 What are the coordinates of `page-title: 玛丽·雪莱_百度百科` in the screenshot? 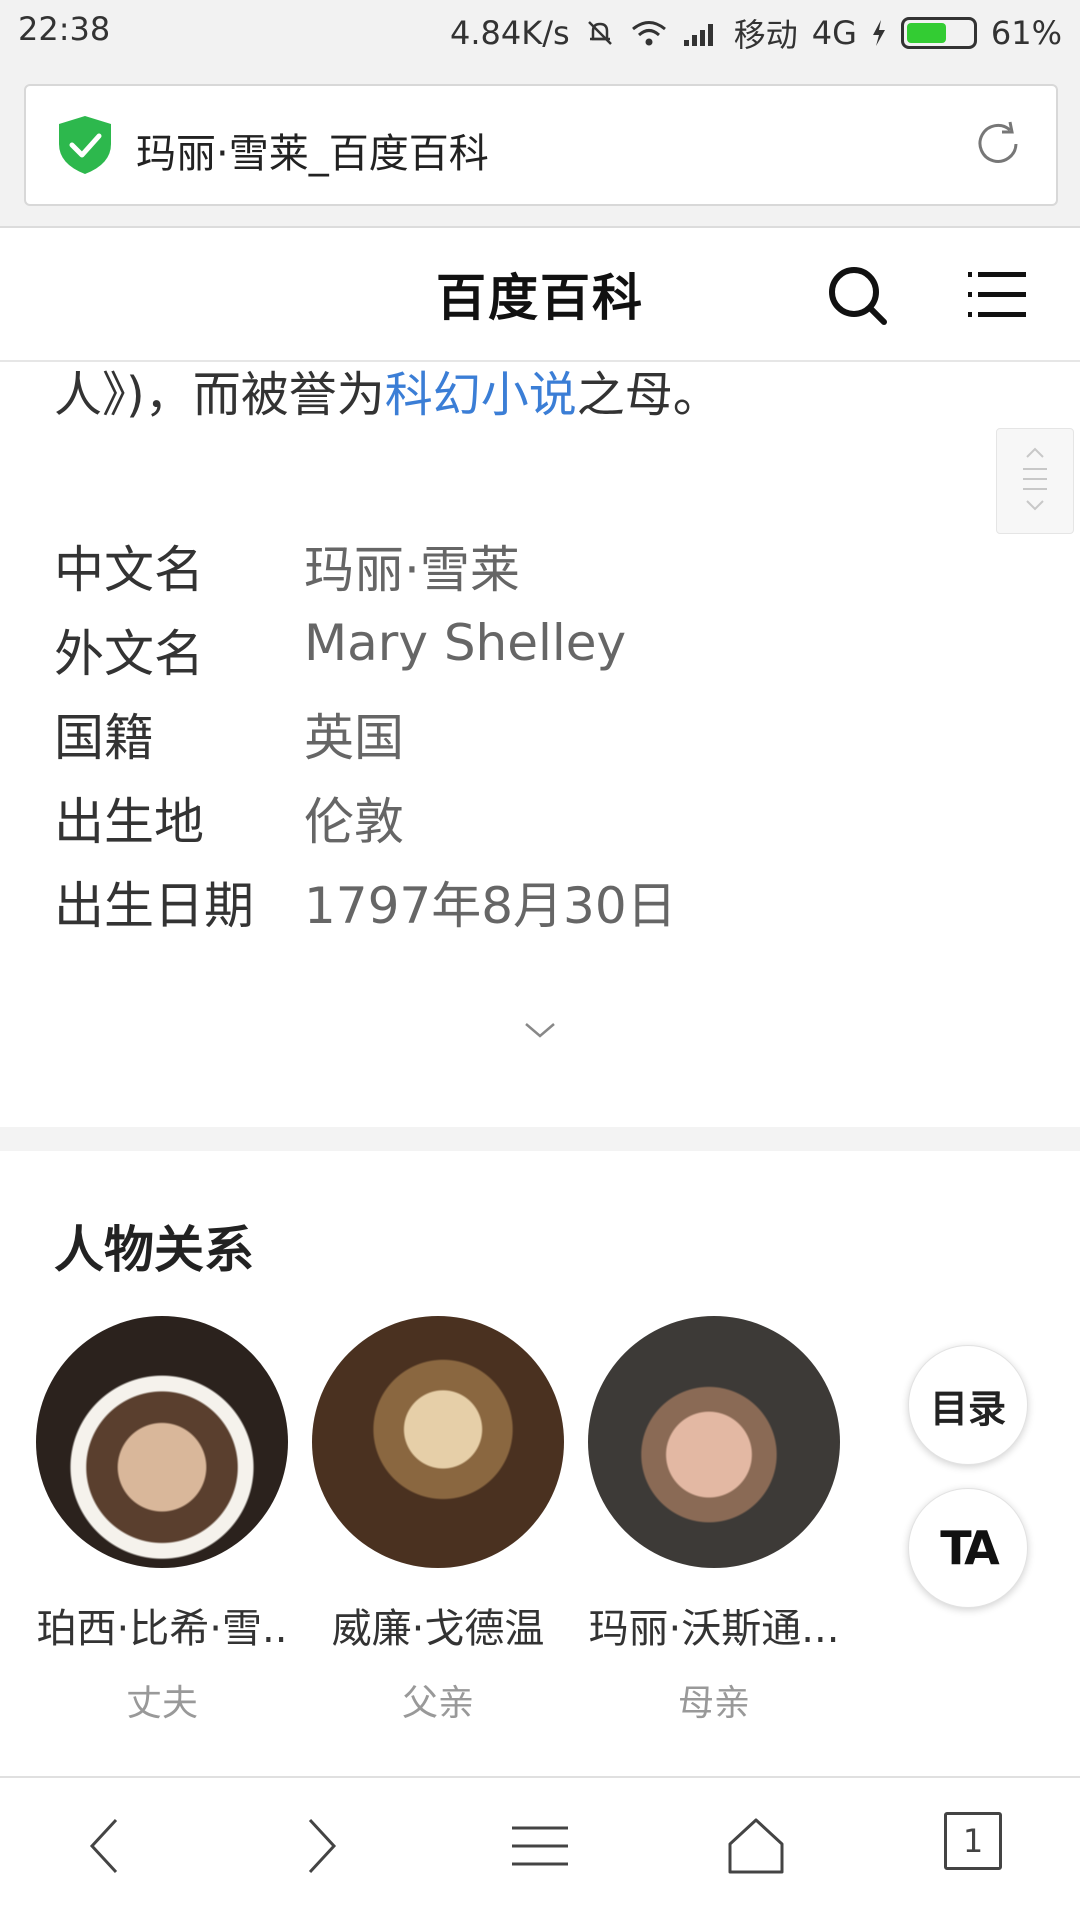 It's located at (312, 154).